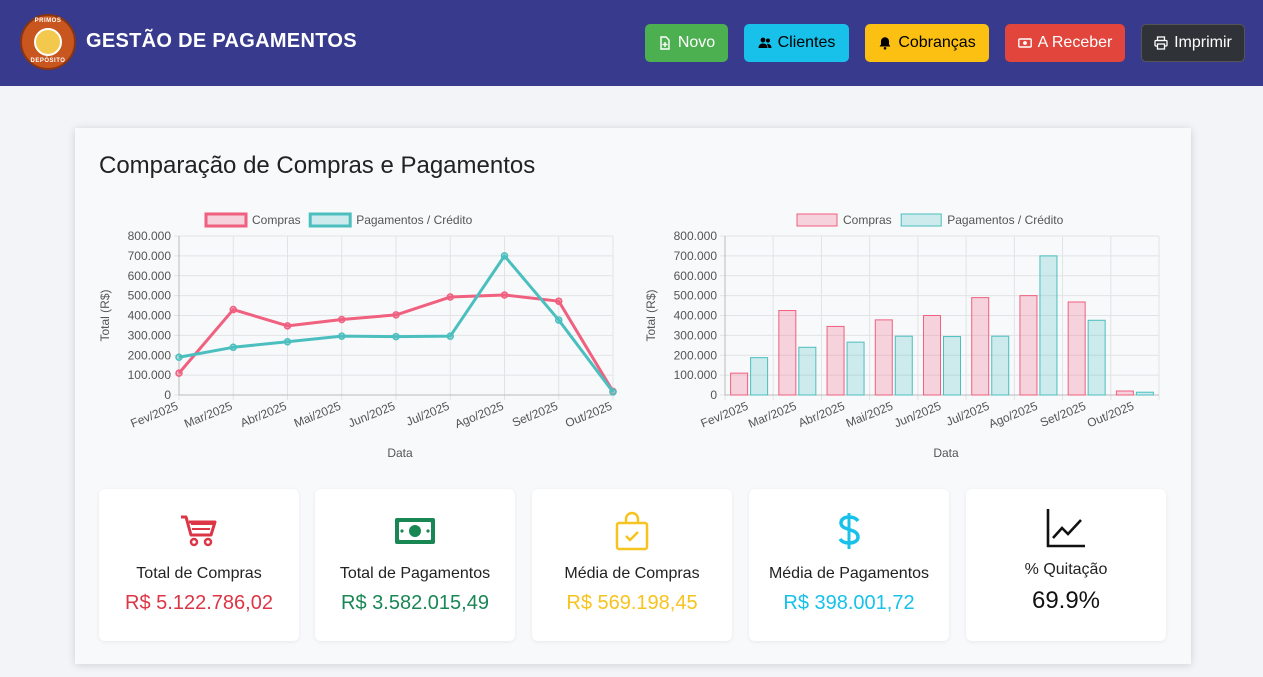 The height and width of the screenshot is (677, 1263). What do you see at coordinates (867, 220) in the screenshot?
I see `legend-label: Compras` at bounding box center [867, 220].